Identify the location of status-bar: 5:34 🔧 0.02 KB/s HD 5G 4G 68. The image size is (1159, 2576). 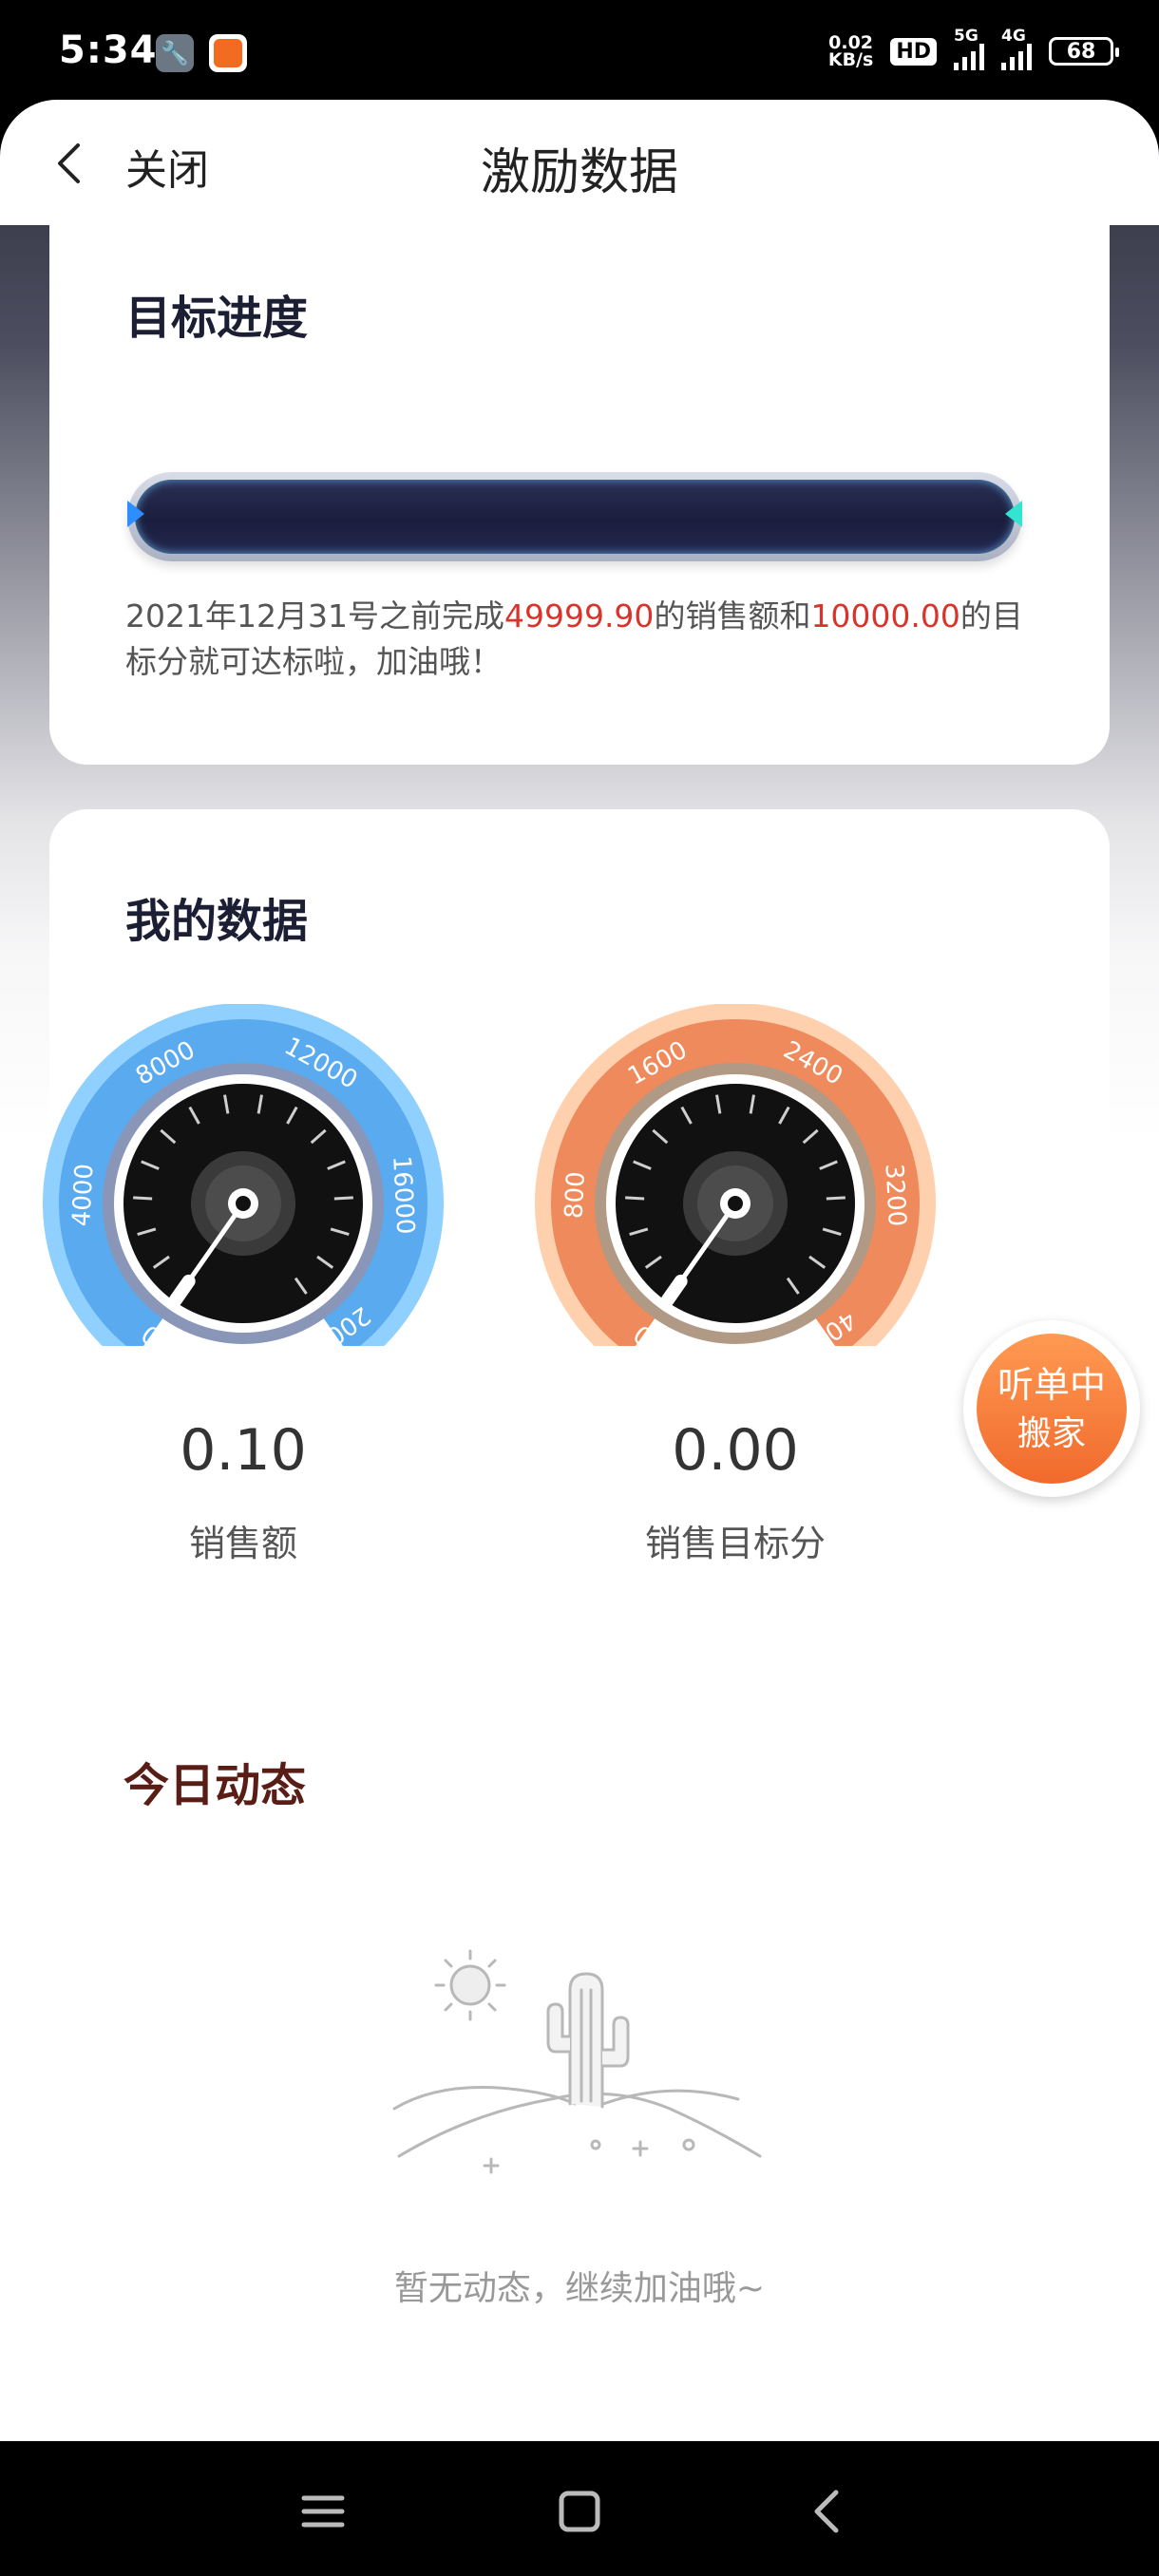
(579, 52).